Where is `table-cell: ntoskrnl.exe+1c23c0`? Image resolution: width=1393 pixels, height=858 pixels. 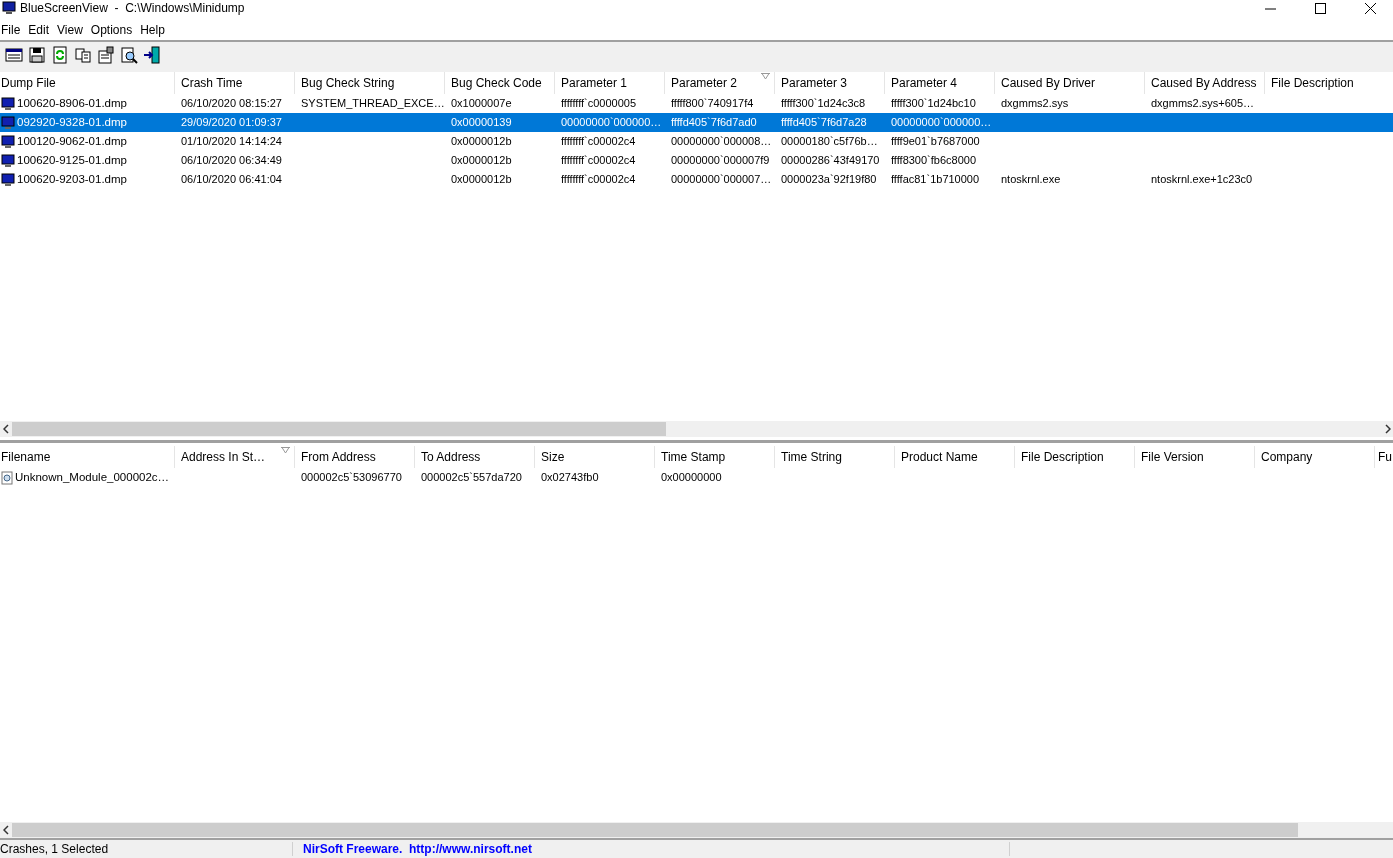 table-cell: ntoskrnl.exe+1c23c0 is located at coordinates (1202, 179).